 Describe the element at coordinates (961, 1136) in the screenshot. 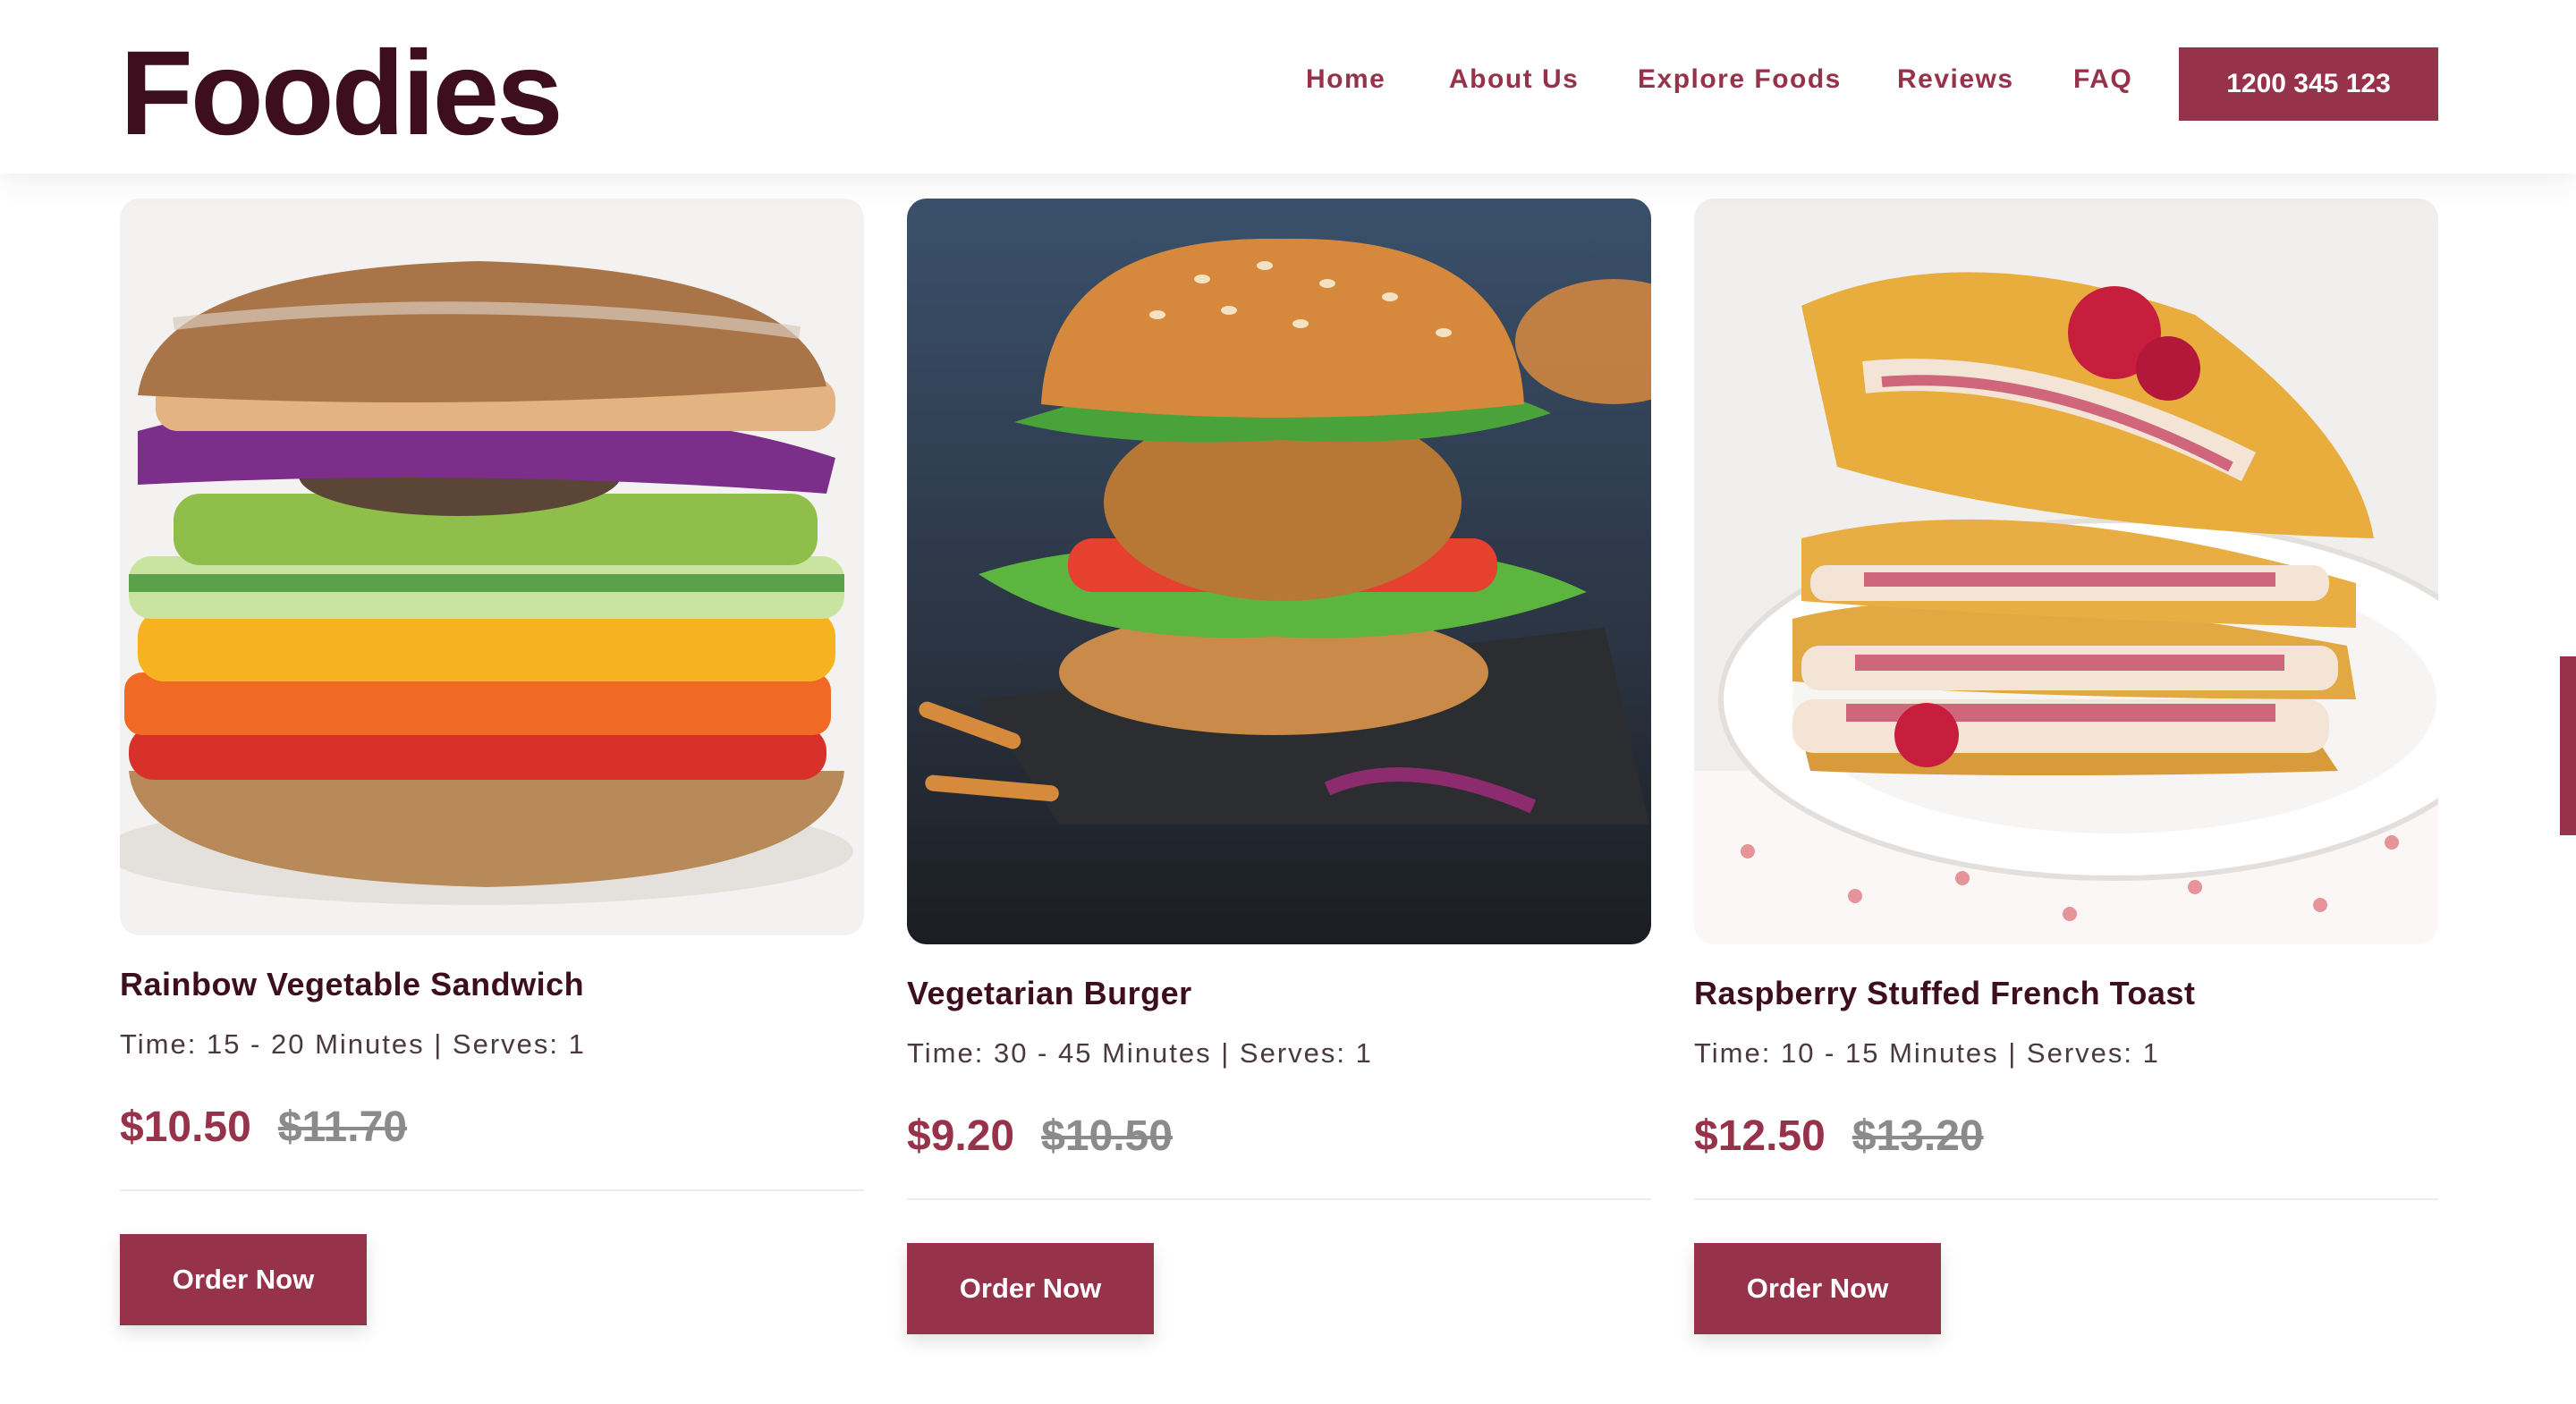

I see `current-price: $9.20` at that location.